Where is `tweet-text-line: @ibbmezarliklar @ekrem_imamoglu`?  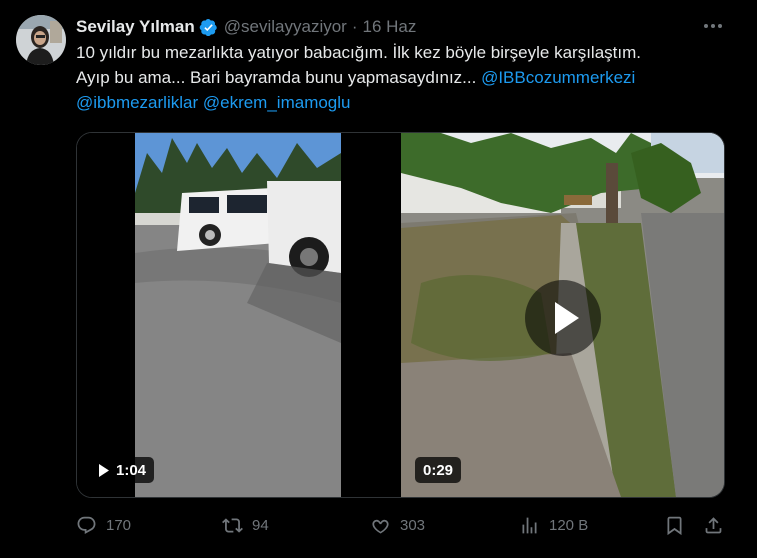 tweet-text-line: @ibbmezarliklar @ekrem_imamoglu is located at coordinates (406, 102).